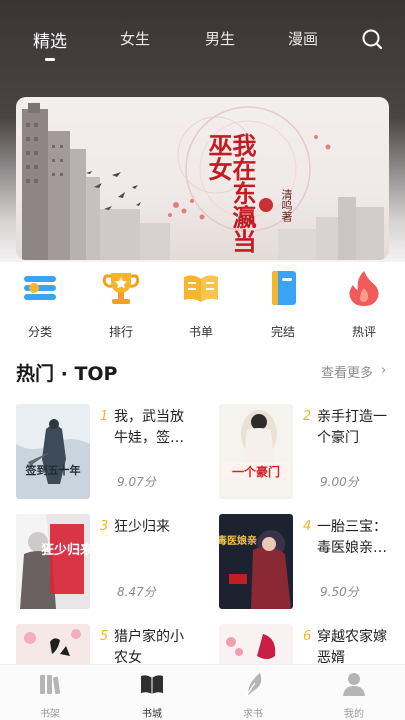  I want to click on book-cover: 狂少归来, so click(53, 561).